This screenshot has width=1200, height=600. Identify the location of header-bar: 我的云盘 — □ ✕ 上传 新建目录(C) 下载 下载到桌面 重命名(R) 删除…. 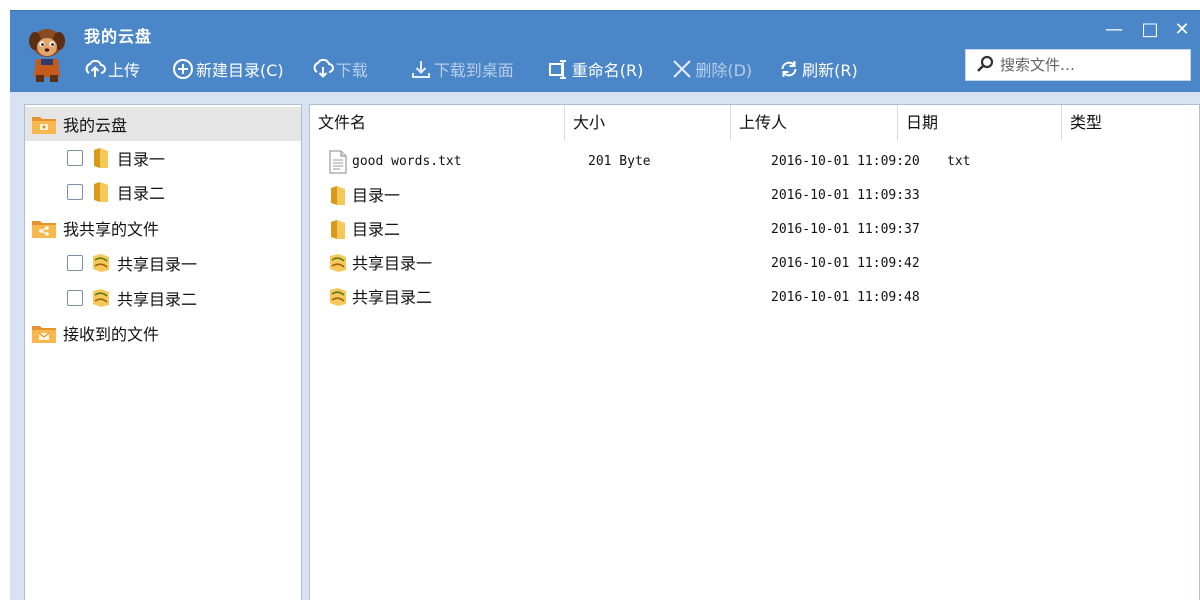
(605, 51).